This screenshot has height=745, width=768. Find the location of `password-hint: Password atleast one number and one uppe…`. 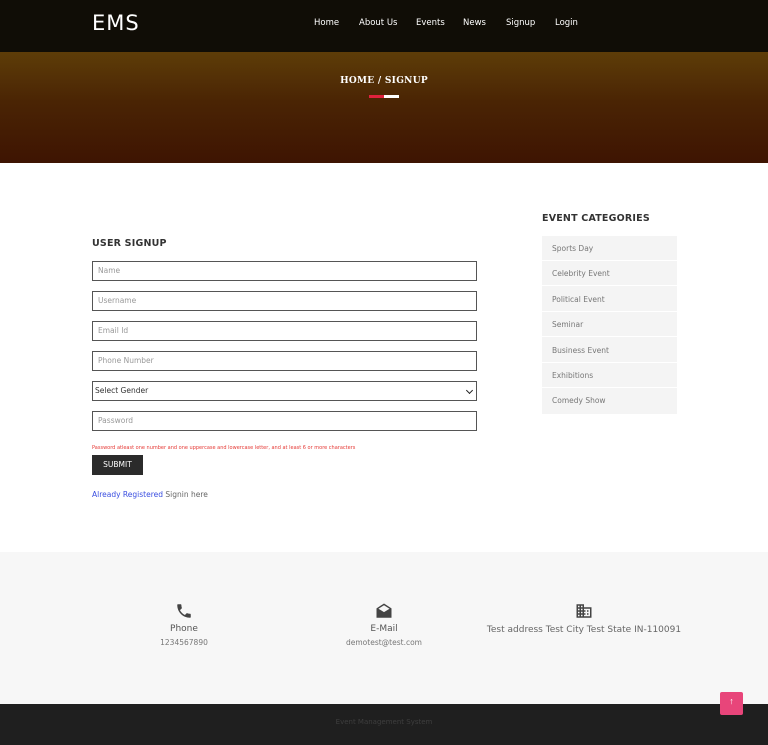

password-hint: Password atleast one number and one uppe… is located at coordinates (224, 448).